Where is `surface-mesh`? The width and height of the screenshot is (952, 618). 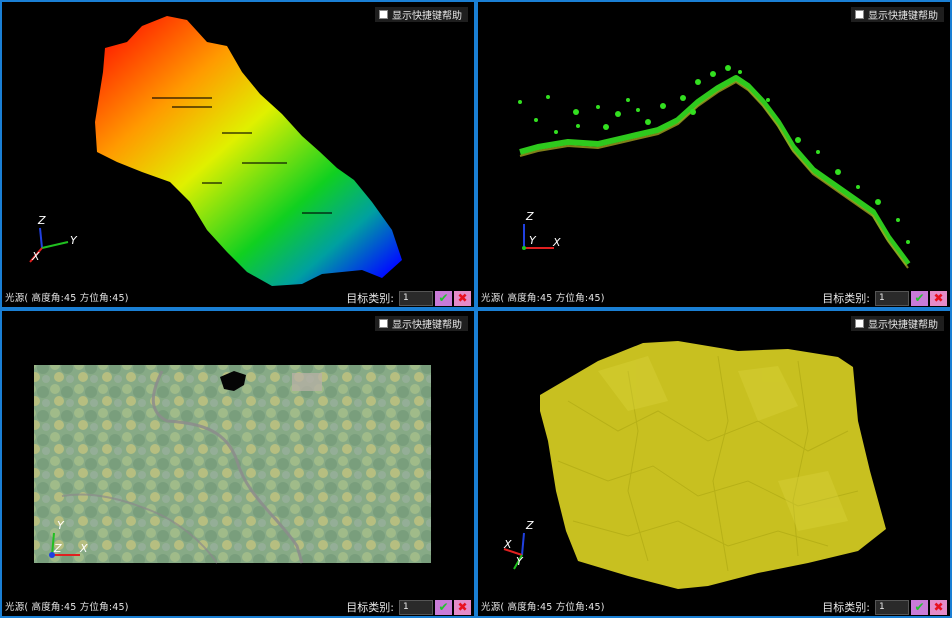 surface-mesh is located at coordinates (713, 465).